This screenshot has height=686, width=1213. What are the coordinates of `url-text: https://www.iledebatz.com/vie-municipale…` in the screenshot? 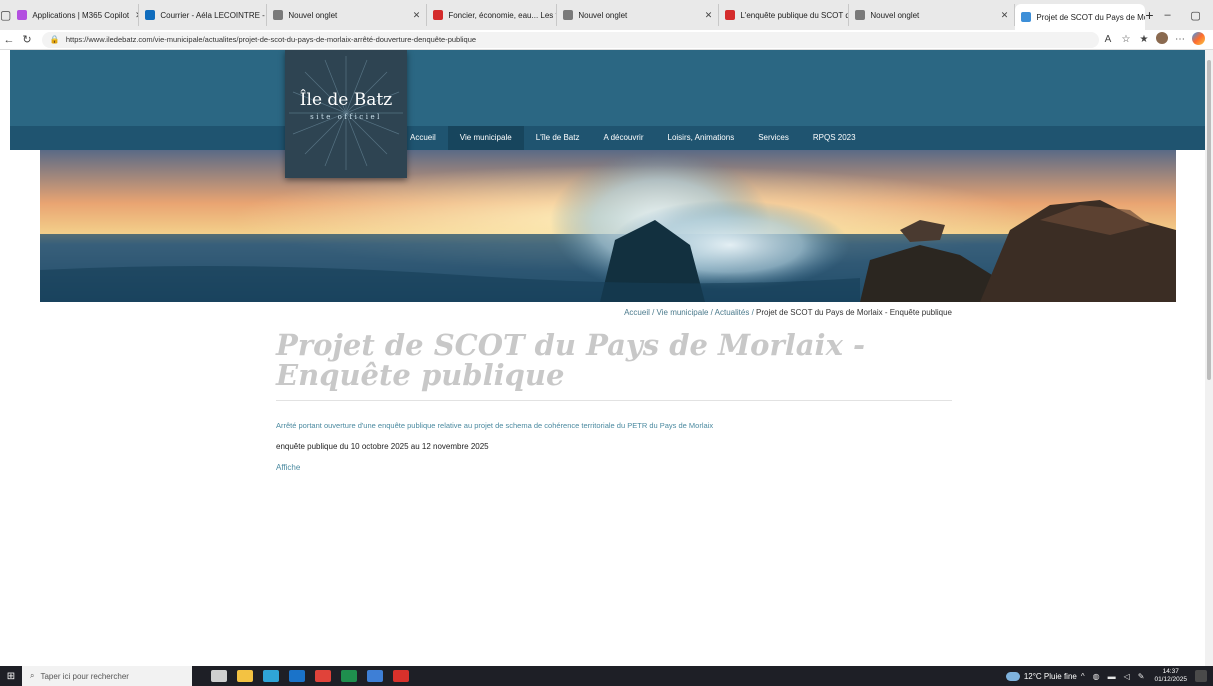 It's located at (271, 39).